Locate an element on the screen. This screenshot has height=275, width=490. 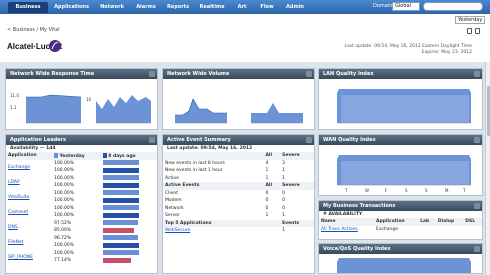
app-link: FileNet is located at coordinates (15, 242).